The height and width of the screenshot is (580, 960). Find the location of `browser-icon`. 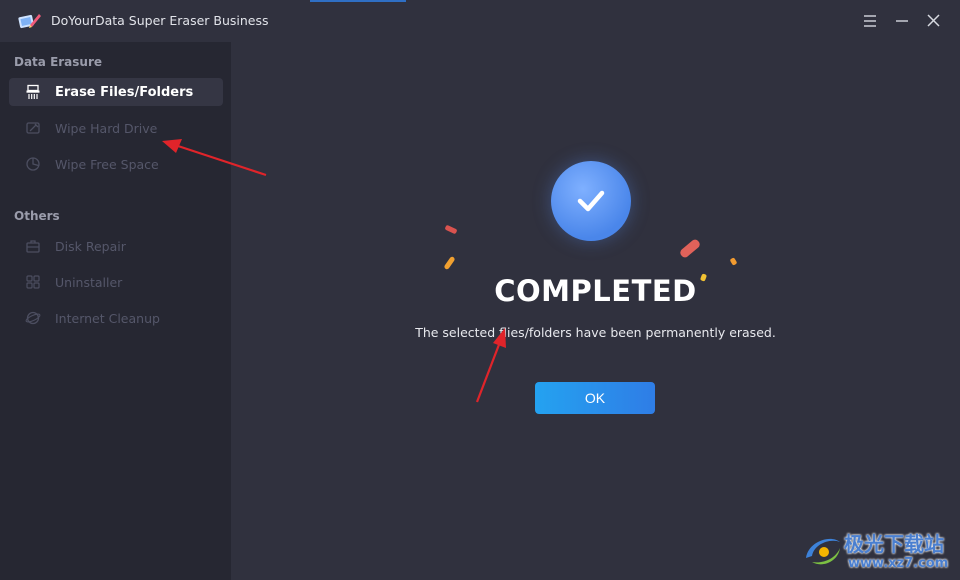

browser-icon is located at coordinates (33, 318).